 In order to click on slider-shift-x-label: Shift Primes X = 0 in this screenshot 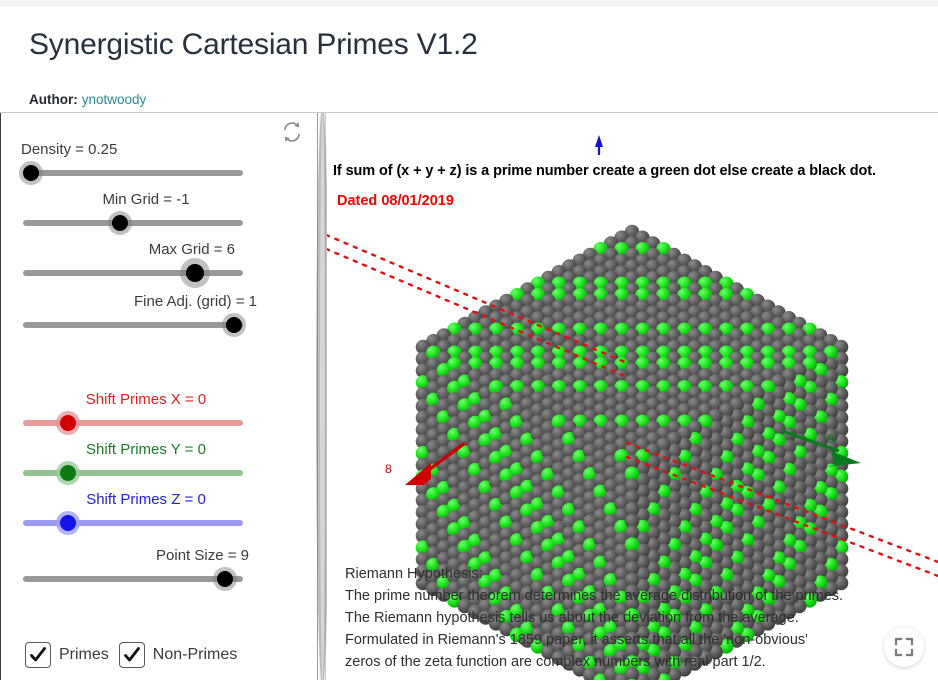, I will do `click(146, 399)`.